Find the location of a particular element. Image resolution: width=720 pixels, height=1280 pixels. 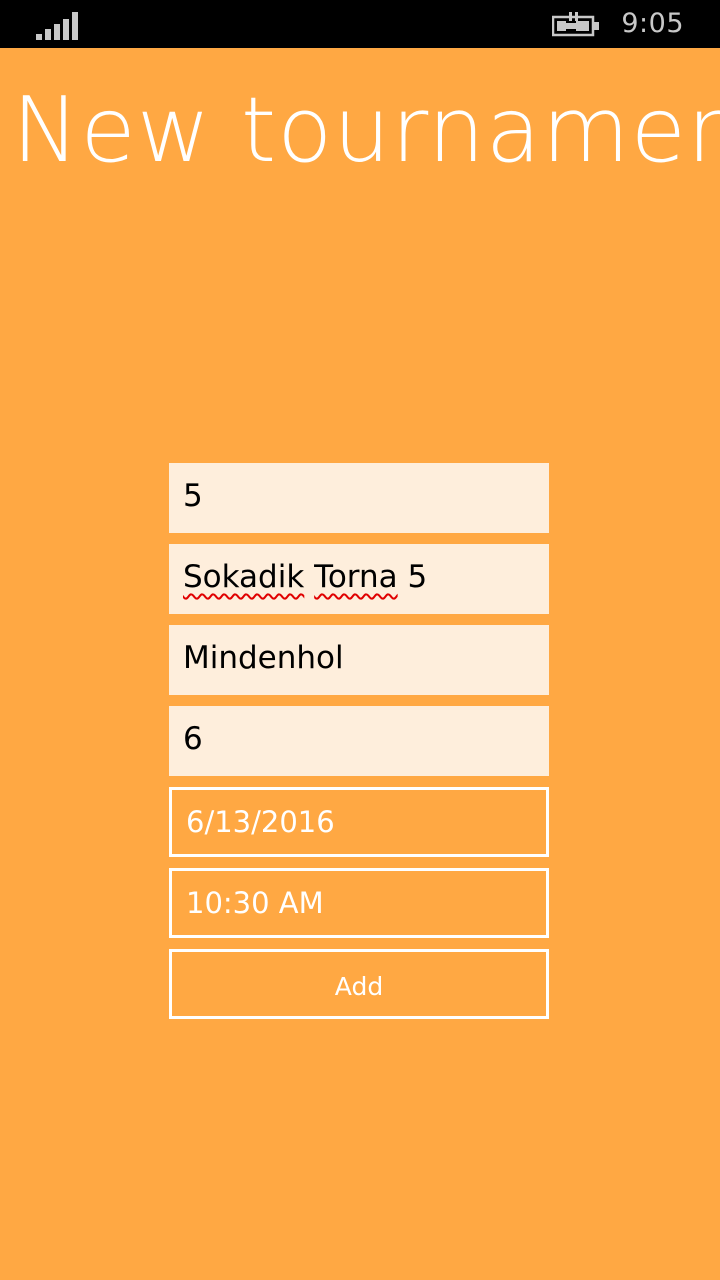

count-input: 6 is located at coordinates (359, 741).